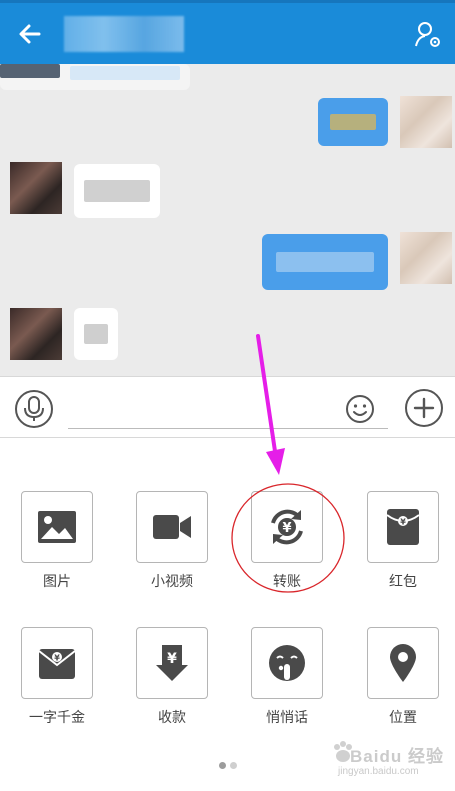 This screenshot has height=791, width=455. Describe the element at coordinates (287, 663) in the screenshot. I see `whisper-face-icon` at that location.